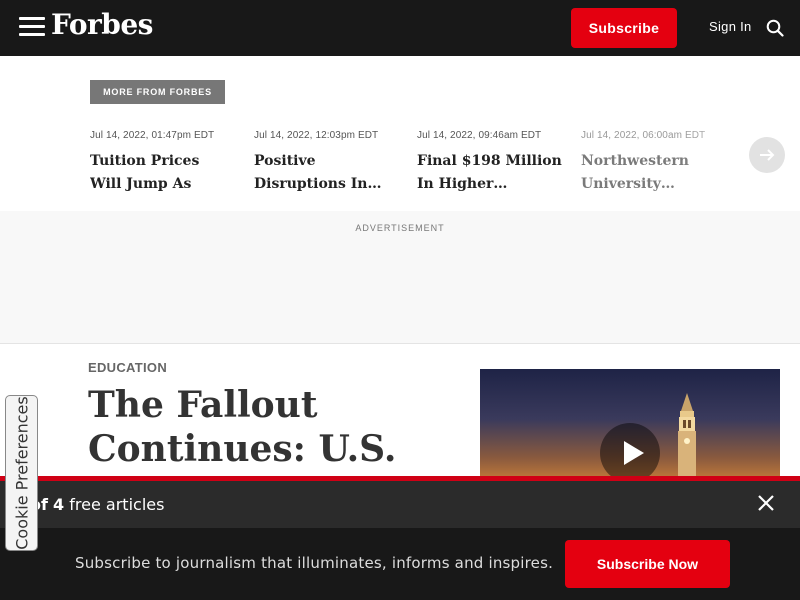 This screenshot has height=600, width=800. Describe the element at coordinates (157, 92) in the screenshot. I see `more-from-forbes-badge: MORE FROM FORBES` at that location.